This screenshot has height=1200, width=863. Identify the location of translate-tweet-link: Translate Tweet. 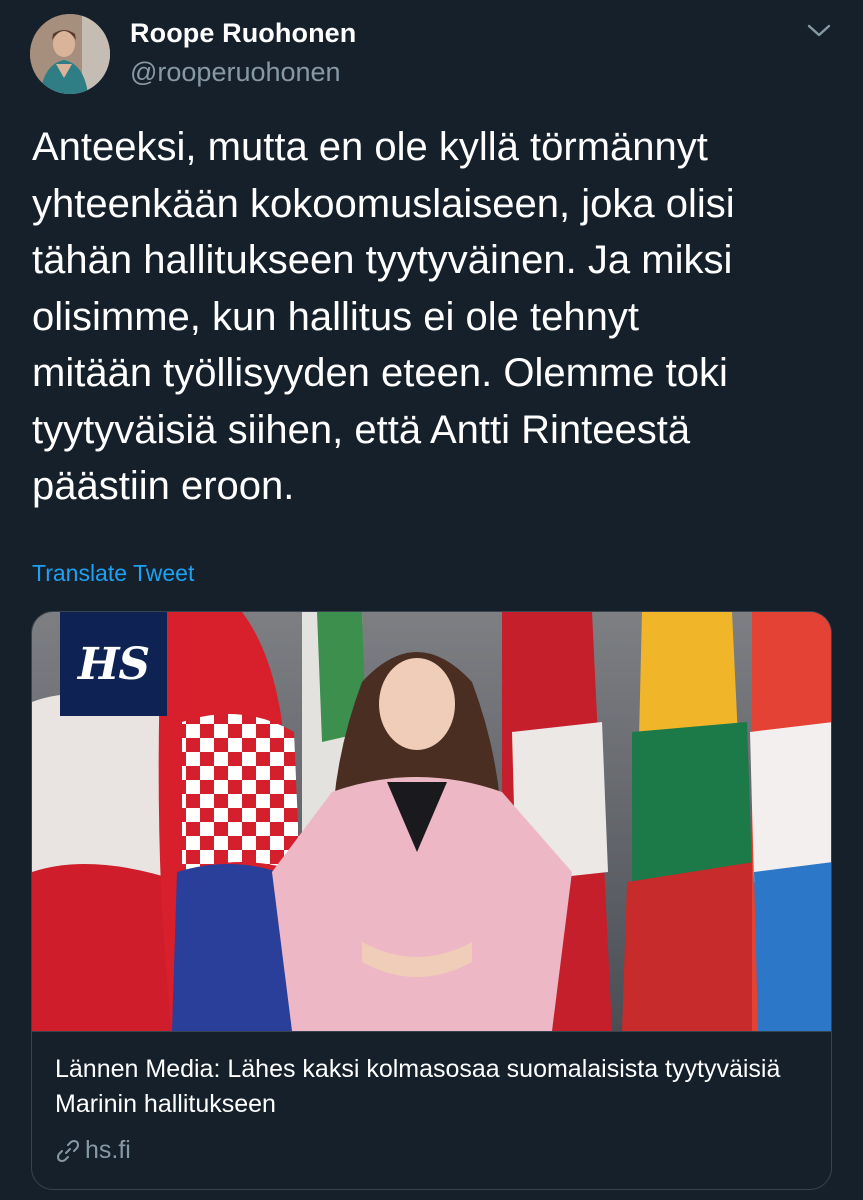
(113, 573).